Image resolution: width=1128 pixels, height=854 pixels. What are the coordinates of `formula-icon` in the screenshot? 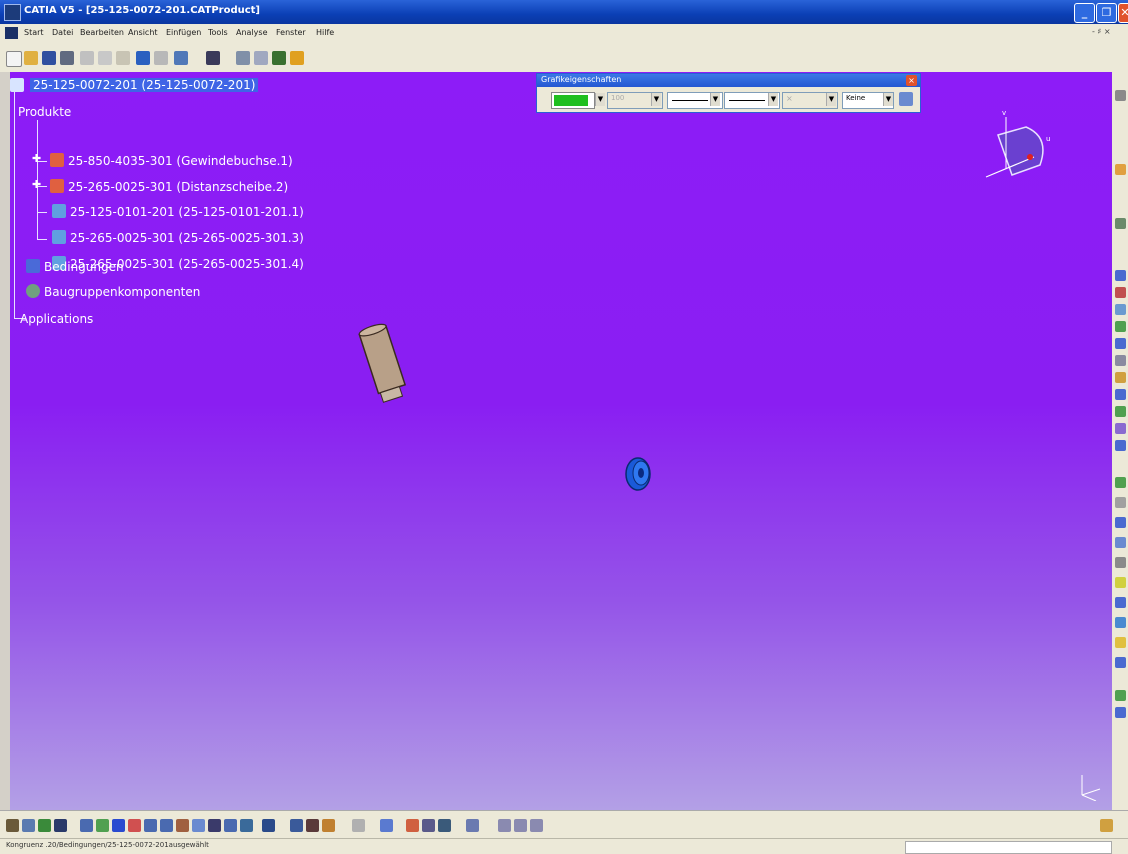 It's located at (12, 825).